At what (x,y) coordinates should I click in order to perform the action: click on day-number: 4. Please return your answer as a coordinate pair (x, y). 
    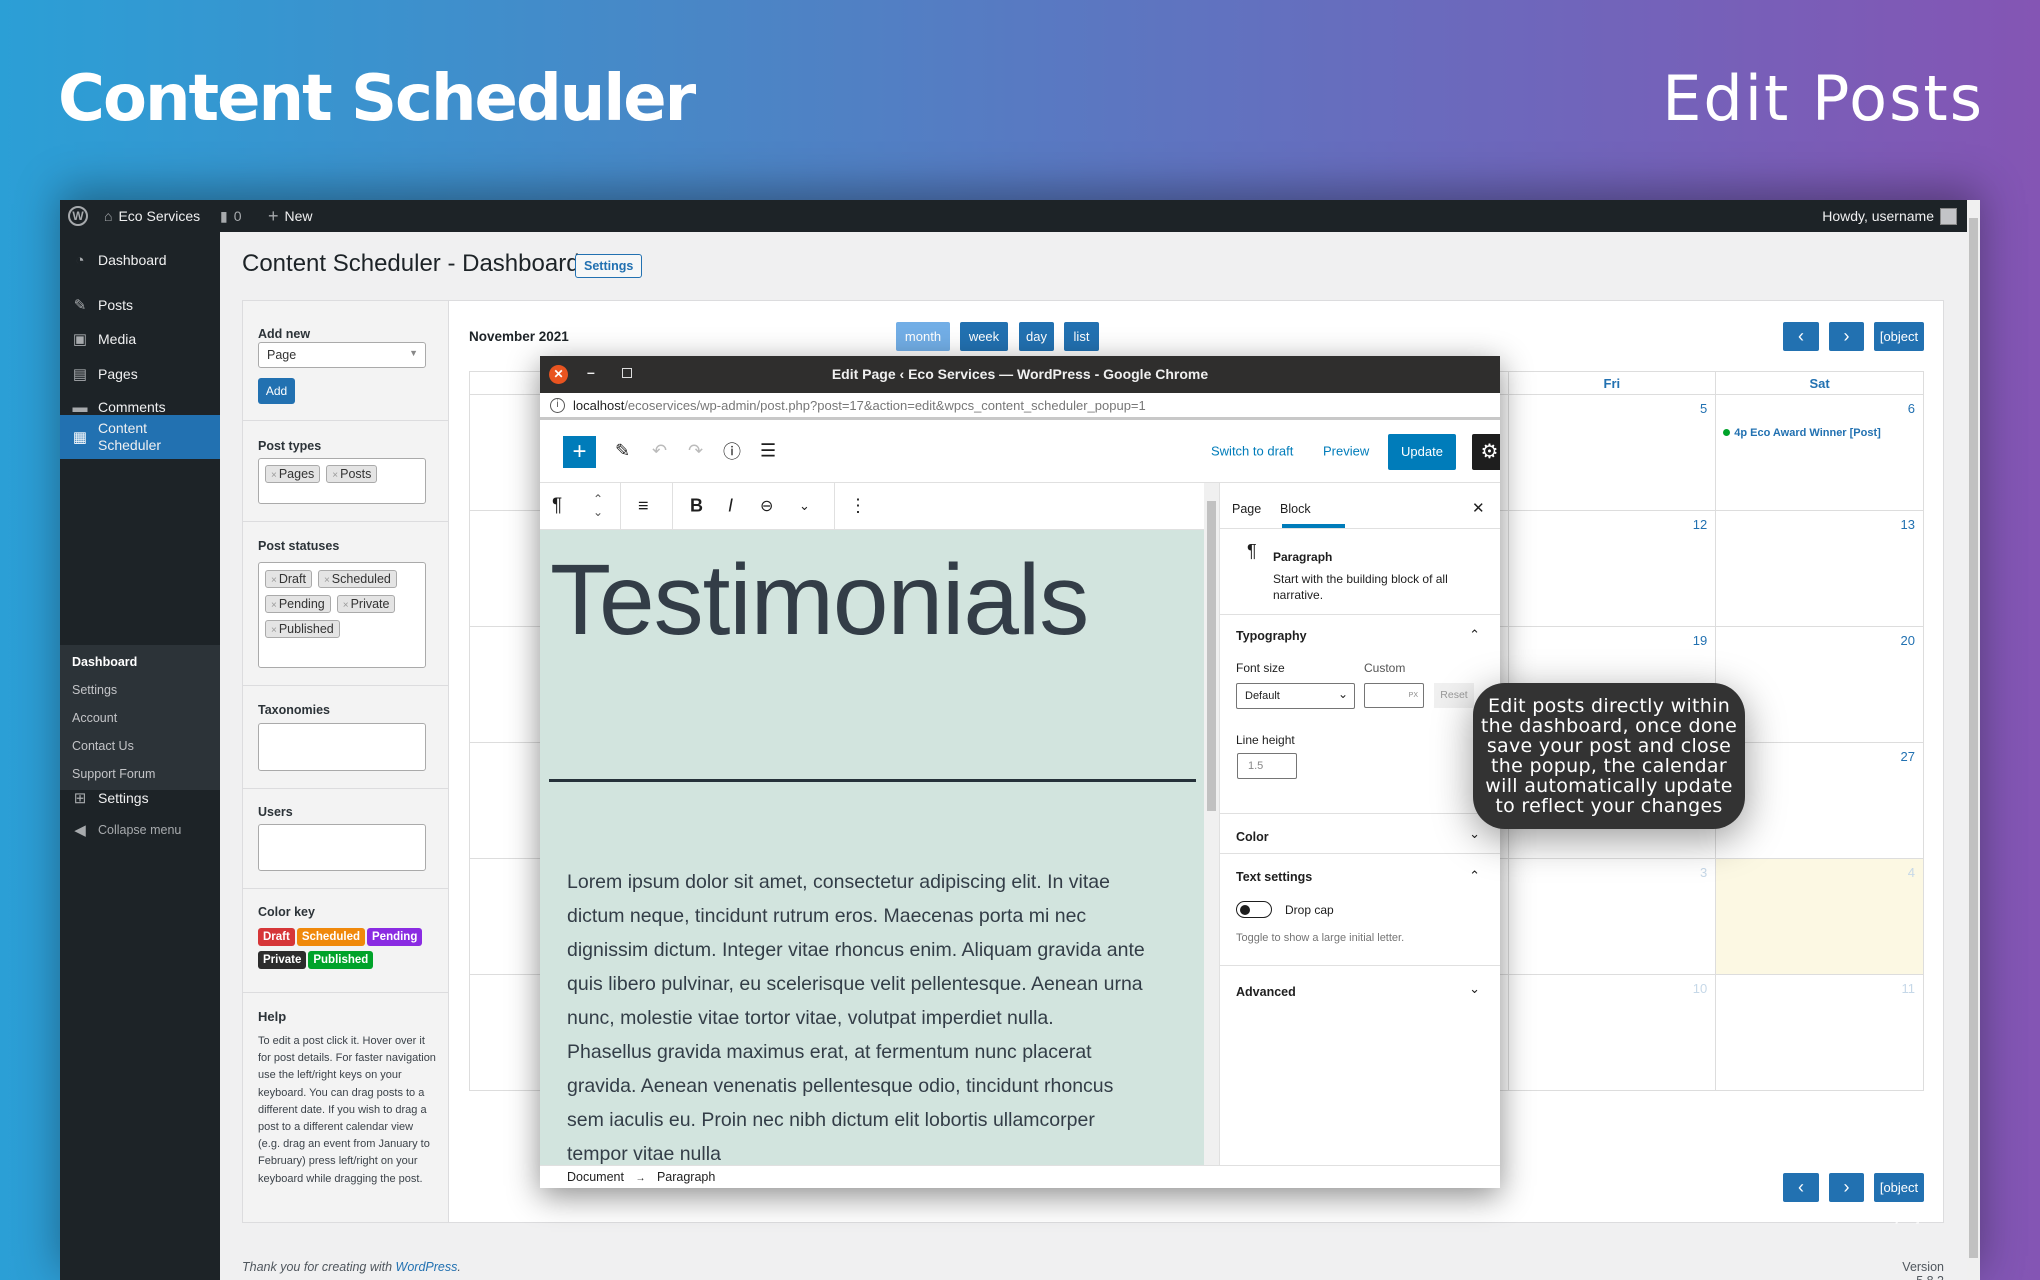
    Looking at the image, I should click on (1911, 872).